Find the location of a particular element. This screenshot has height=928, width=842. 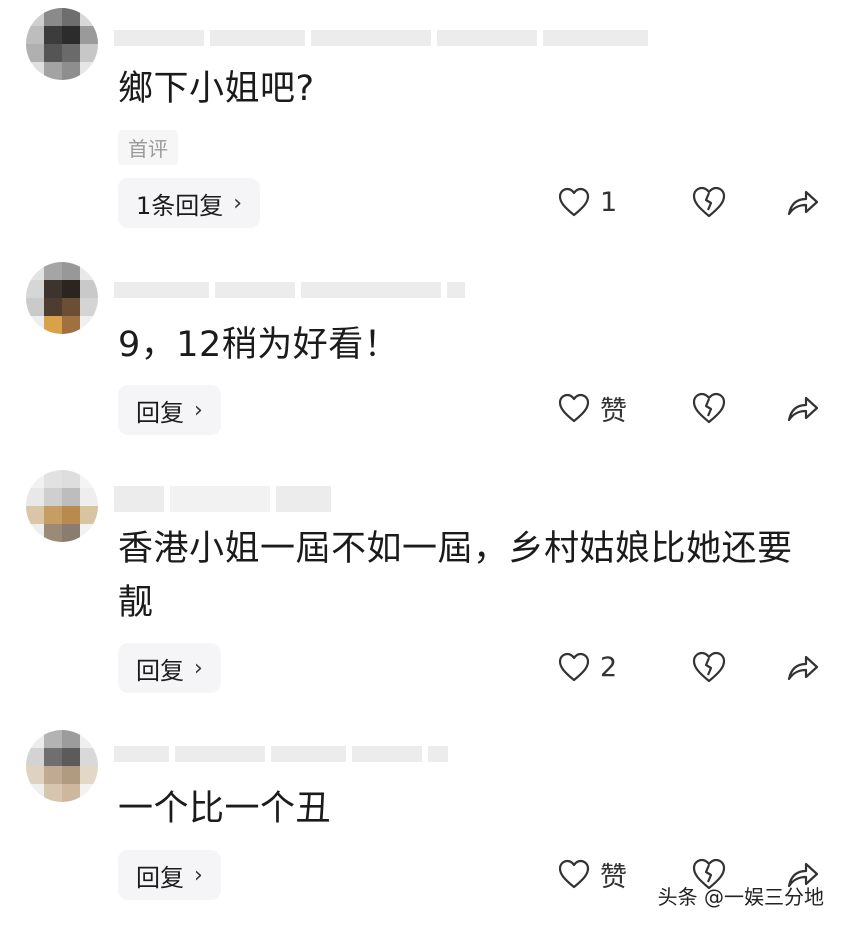

like-button: 2 is located at coordinates (587, 667).